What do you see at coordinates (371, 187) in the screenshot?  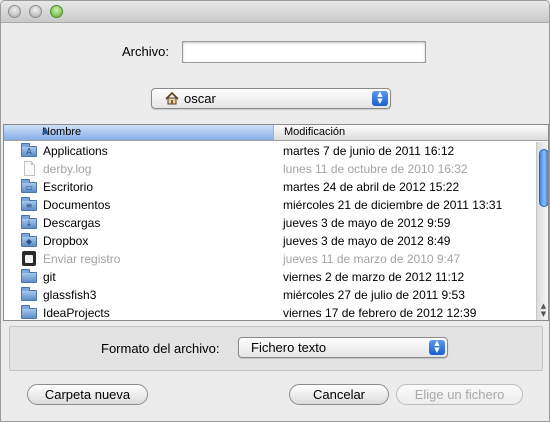 I see `file-modified: martes 24 de abril de 2012 15:22` at bounding box center [371, 187].